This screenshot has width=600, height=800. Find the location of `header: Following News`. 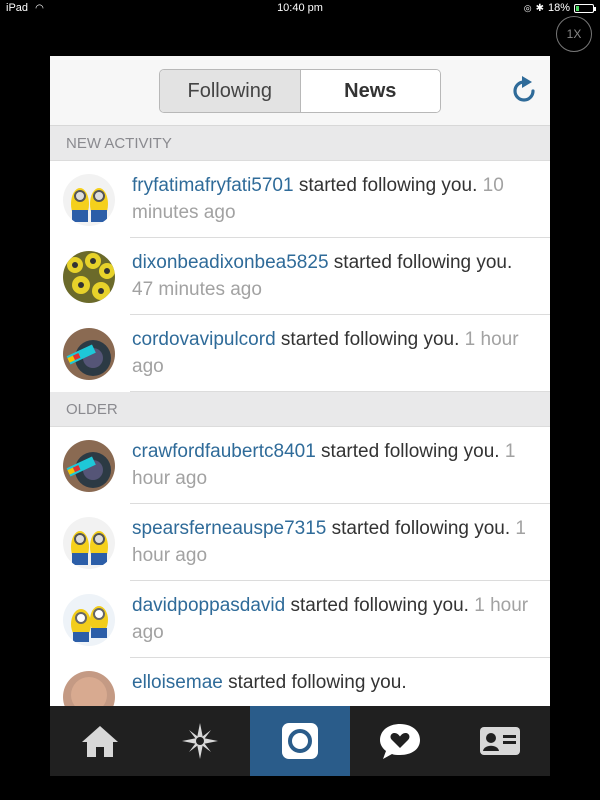

header: Following News is located at coordinates (300, 91).